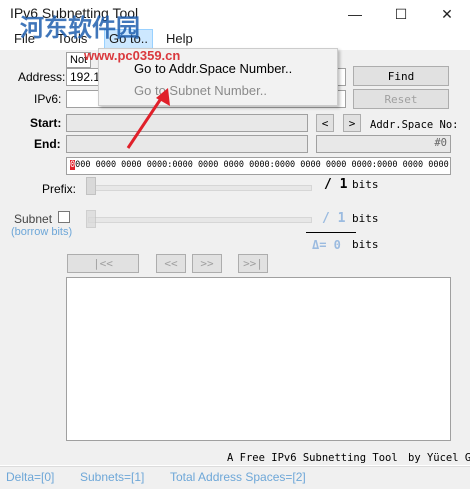 This screenshot has width=470, height=489. What do you see at coordinates (401, 14) in the screenshot?
I see `maximize-icon: ☐` at bounding box center [401, 14].